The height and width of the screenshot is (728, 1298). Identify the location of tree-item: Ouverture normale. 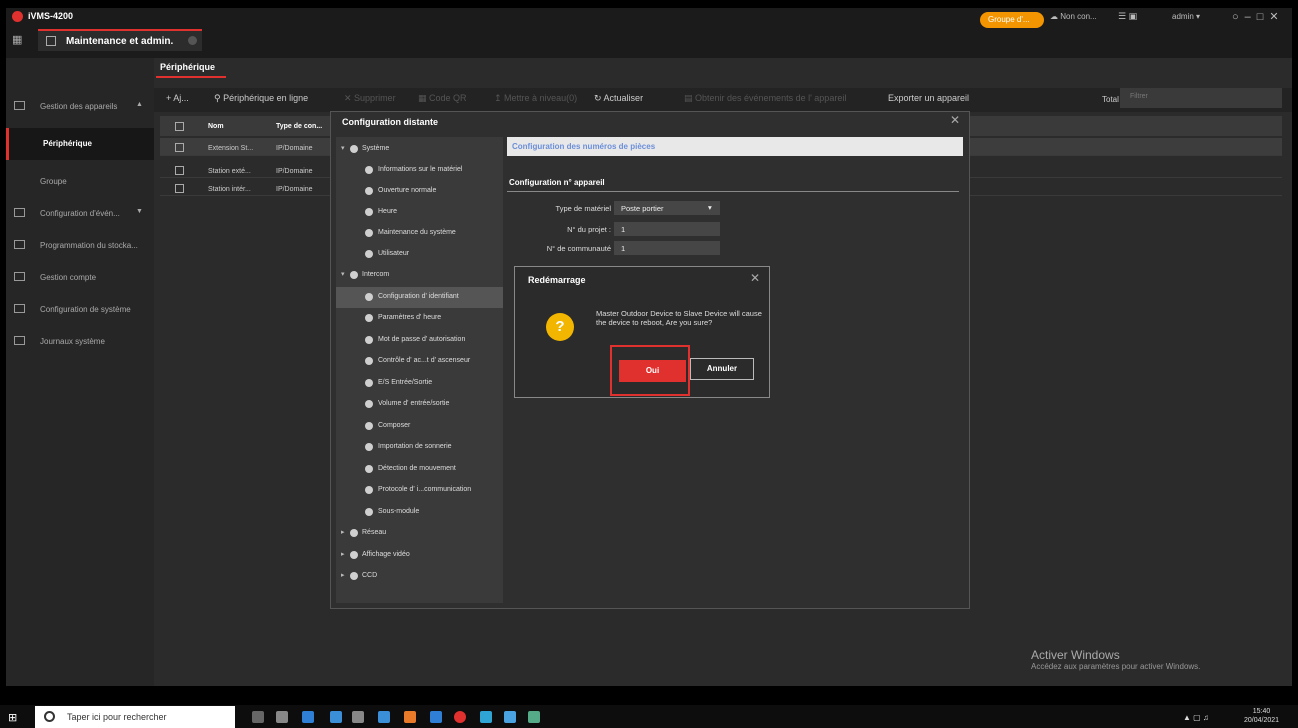
(419, 191).